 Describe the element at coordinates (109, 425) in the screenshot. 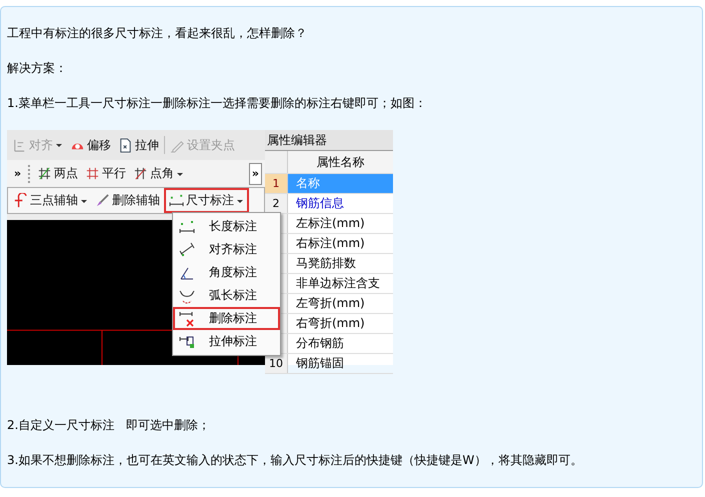

I see `step-text: 2.自定义一尺寸标注 即可选中删除；` at that location.